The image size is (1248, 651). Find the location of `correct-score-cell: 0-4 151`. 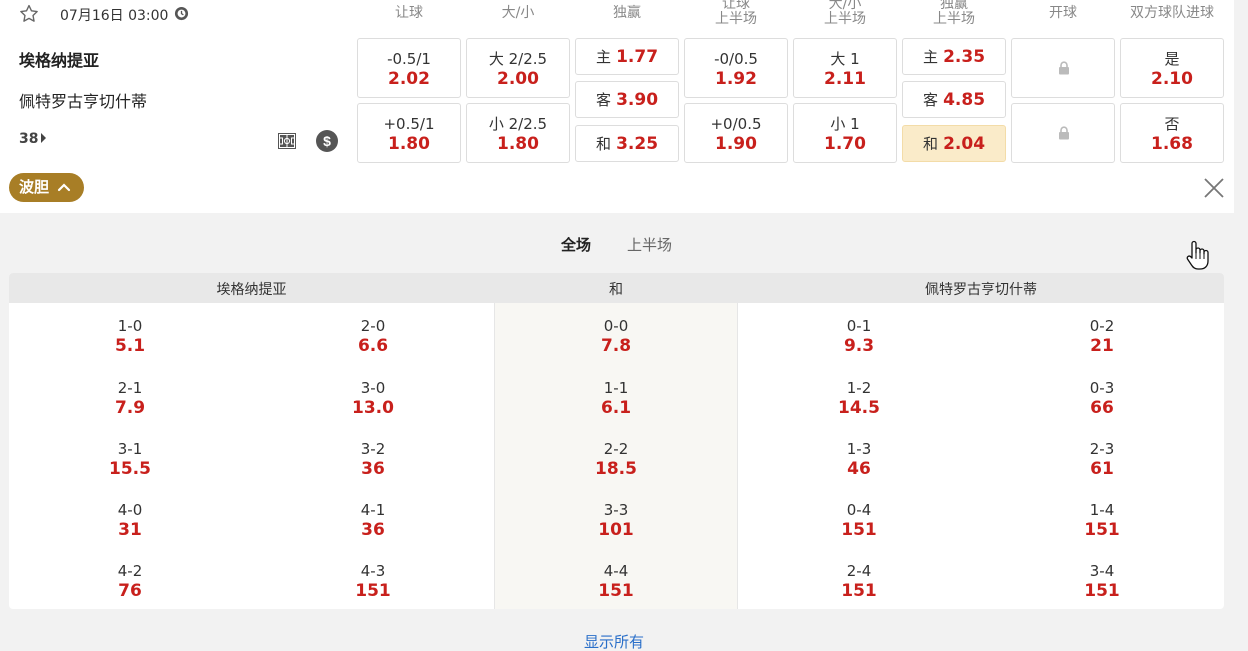

correct-score-cell: 0-4 151 is located at coordinates (859, 520).